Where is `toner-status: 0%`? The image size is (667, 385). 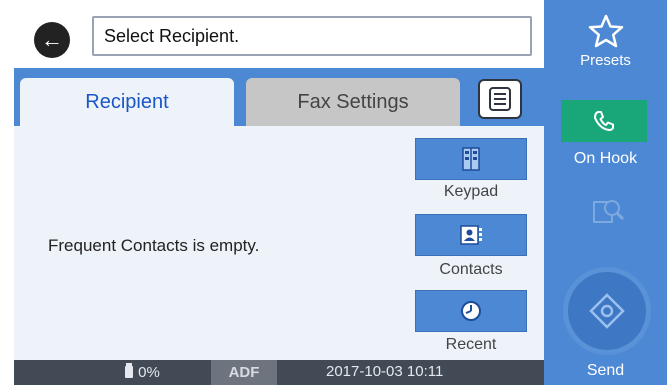
toner-status: 0% is located at coordinates (142, 372).